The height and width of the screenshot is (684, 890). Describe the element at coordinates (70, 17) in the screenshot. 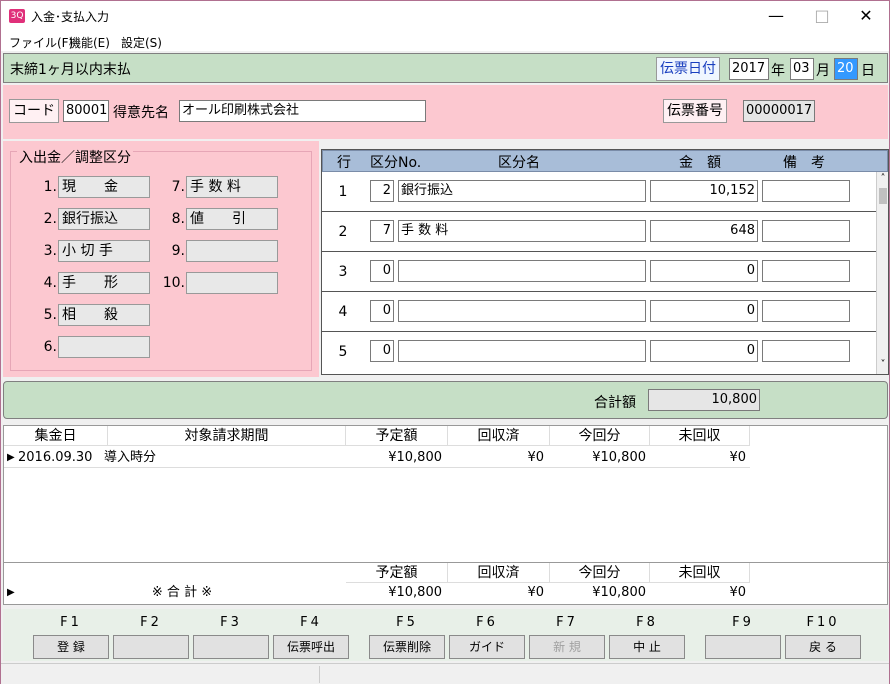

I see `window-title: 入金･支払入力` at that location.